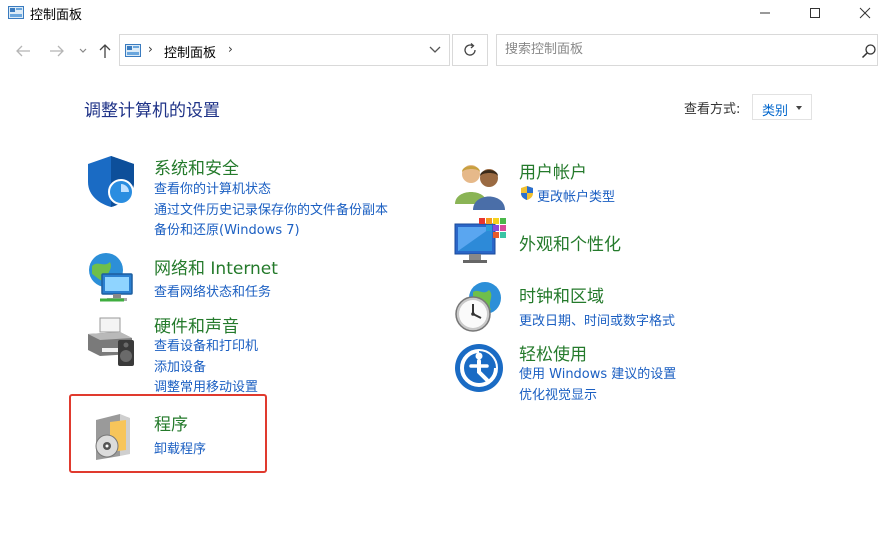 This screenshot has width=878, height=549. Describe the element at coordinates (284, 50) in the screenshot. I see `address-bar: › 控制面板 ›` at that location.